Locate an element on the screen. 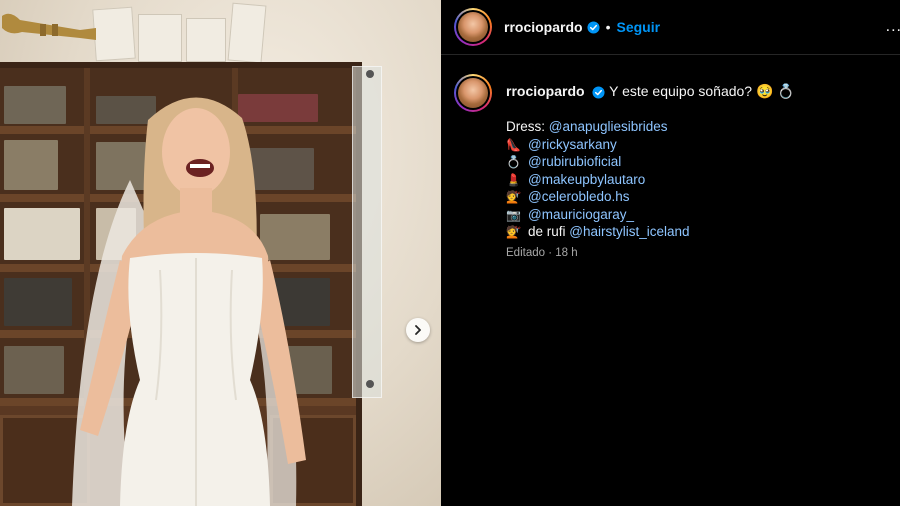 This screenshot has width=900, height=506. mention-link: @makeupbylautaro is located at coordinates (586, 179).